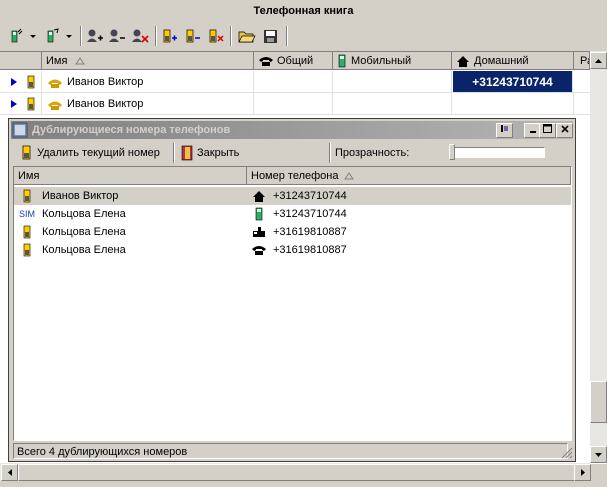 The height and width of the screenshot is (487, 607). I want to click on number-cell: +31243710744, so click(310, 214).